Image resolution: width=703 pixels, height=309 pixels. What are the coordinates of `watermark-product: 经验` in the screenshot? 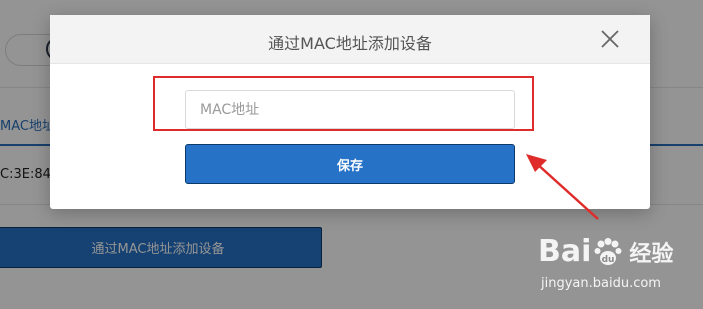 It's located at (651, 254).